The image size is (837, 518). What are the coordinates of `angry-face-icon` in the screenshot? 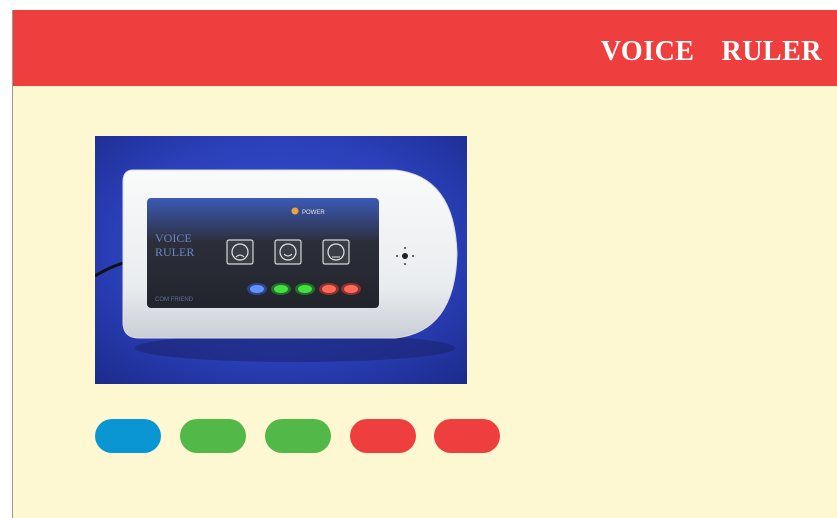 It's located at (336, 252).